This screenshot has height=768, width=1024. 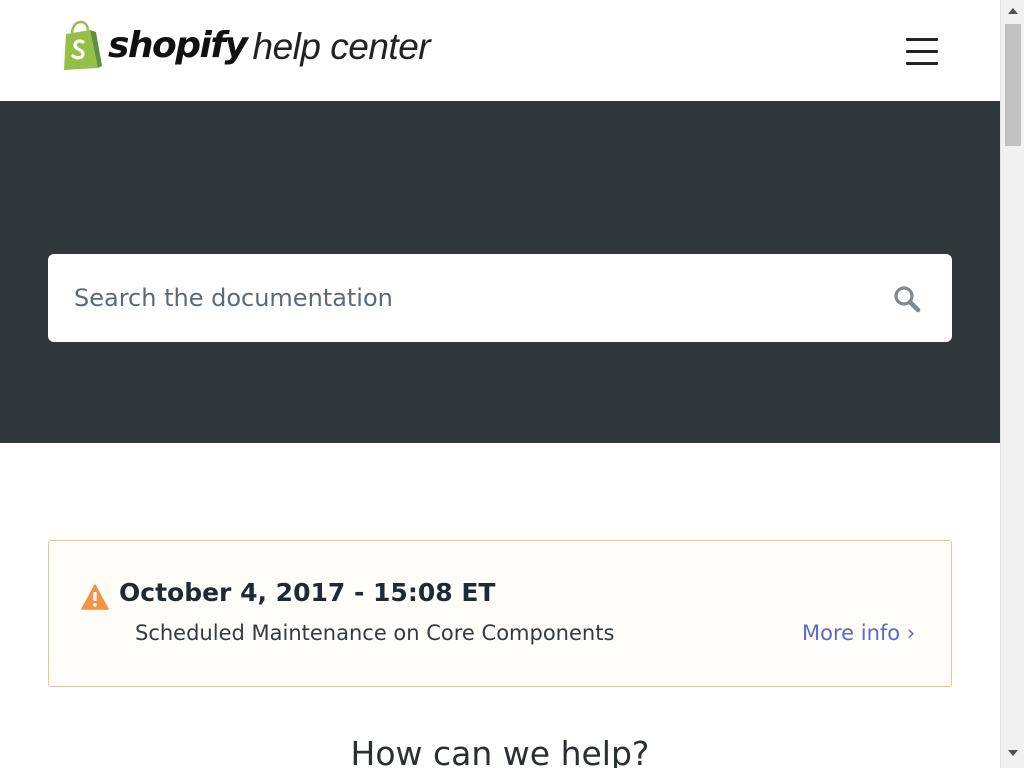 I want to click on search-icon, so click(x=907, y=299).